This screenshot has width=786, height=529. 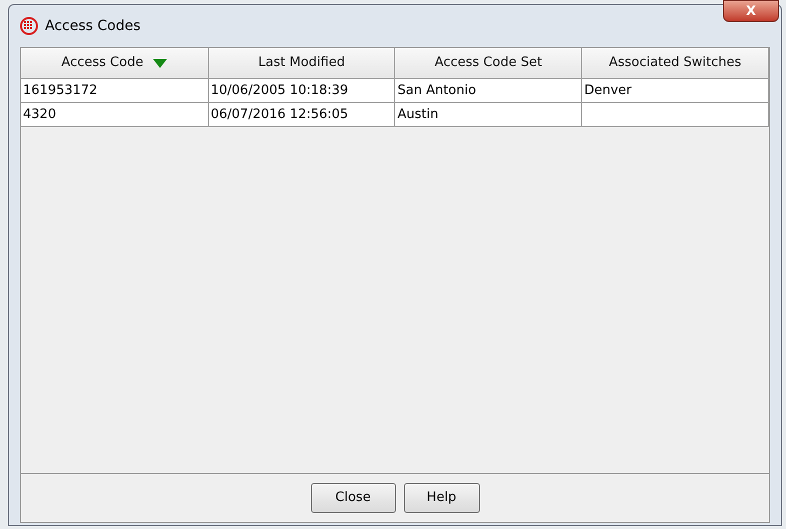 I want to click on column-header: Associated Switches, so click(x=675, y=63).